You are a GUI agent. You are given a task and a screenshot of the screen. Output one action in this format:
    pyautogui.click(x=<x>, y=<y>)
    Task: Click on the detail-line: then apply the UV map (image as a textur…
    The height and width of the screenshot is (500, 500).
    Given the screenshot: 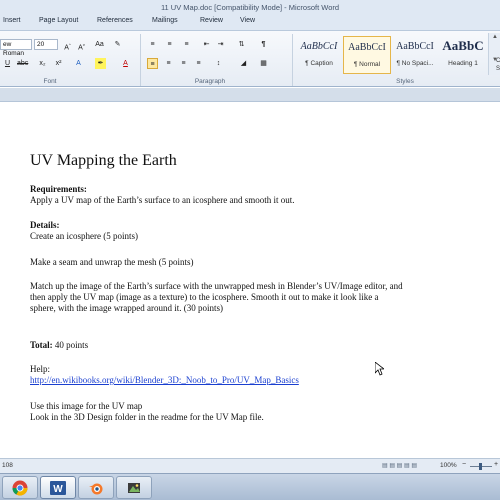 What is the action you would take?
    pyautogui.click(x=204, y=297)
    